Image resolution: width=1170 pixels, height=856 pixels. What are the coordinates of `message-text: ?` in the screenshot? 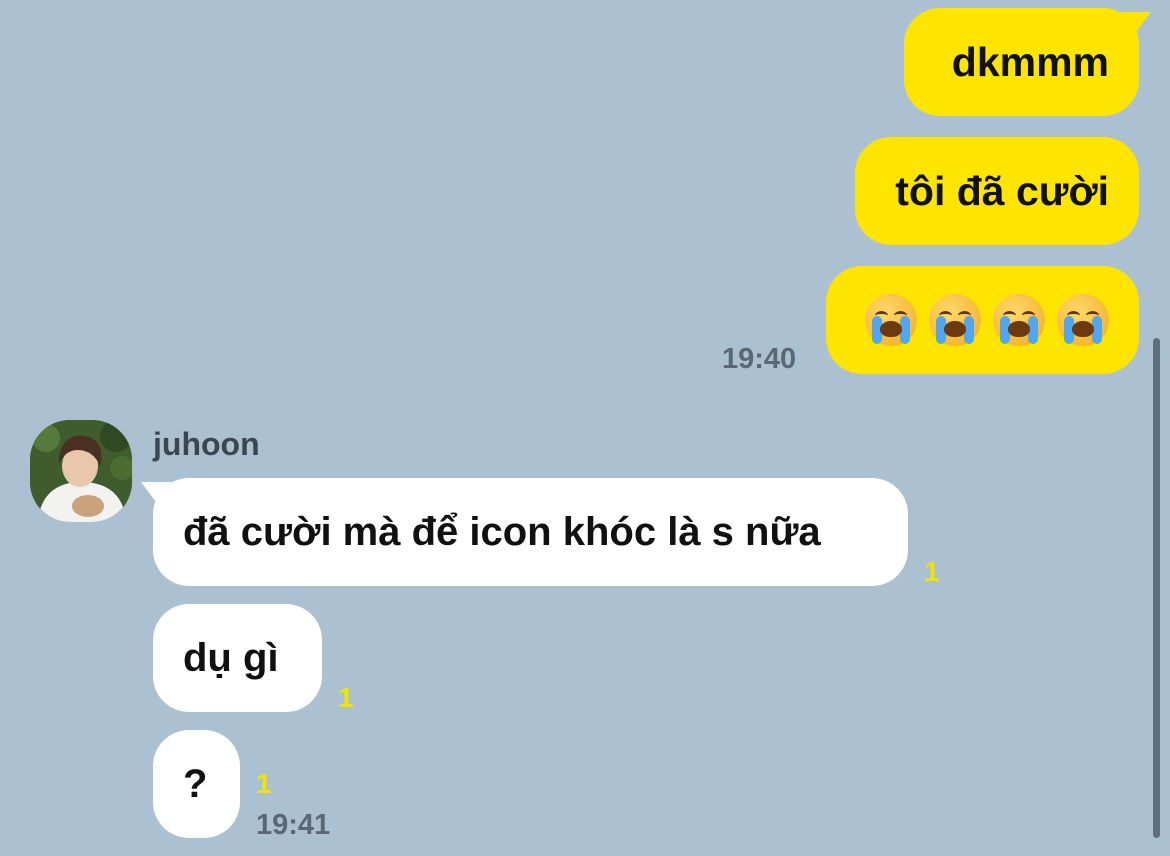 It's located at (195, 783).